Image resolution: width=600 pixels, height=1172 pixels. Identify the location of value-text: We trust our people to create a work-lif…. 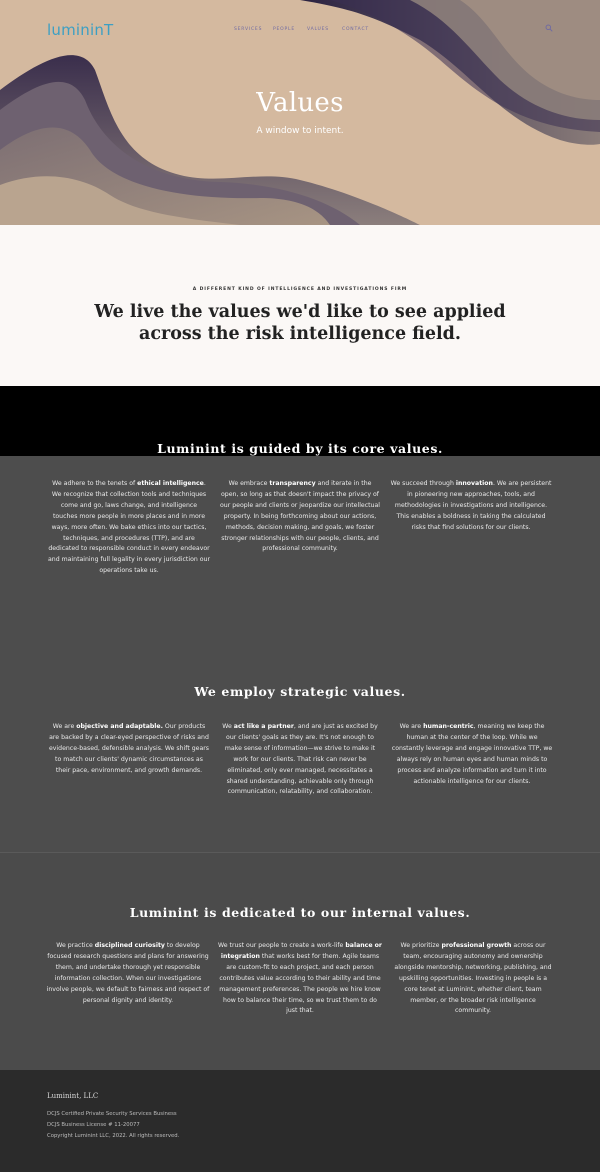
(282, 945).